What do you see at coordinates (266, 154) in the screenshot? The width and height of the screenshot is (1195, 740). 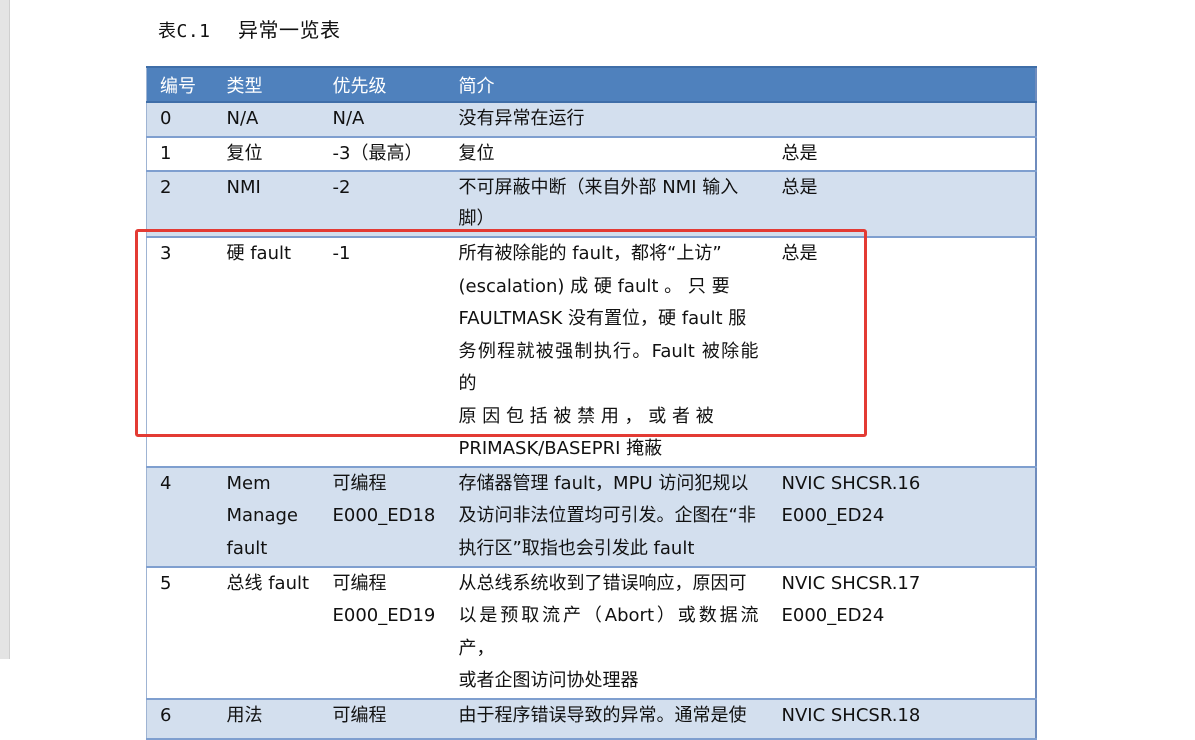 I see `cell-type: 复位` at bounding box center [266, 154].